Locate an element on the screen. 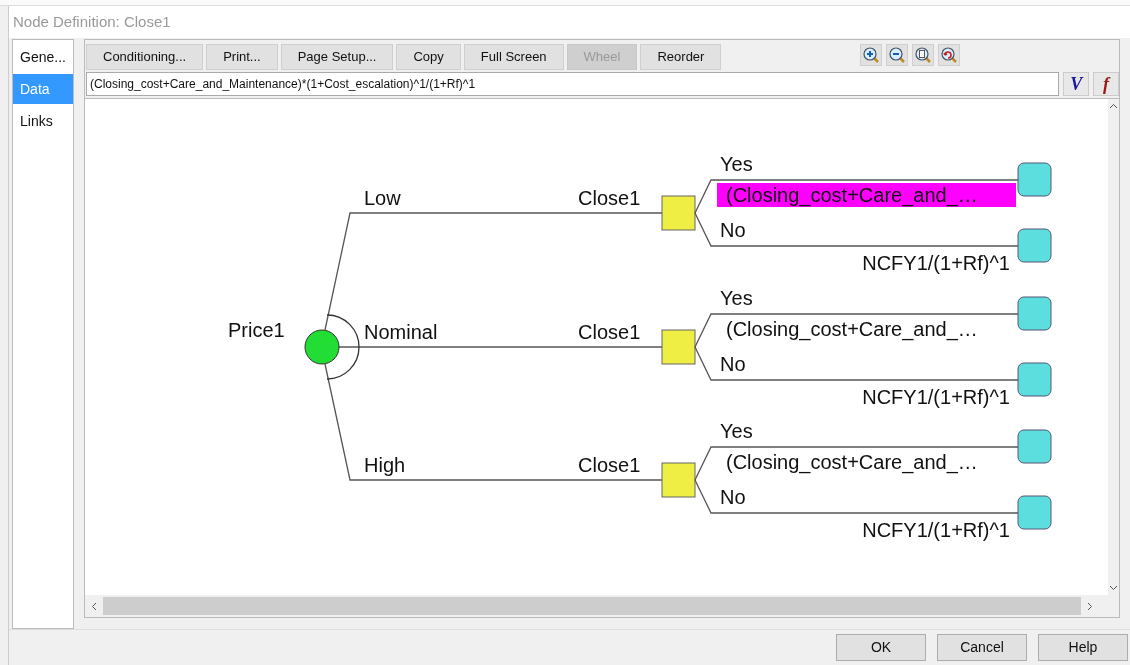 This screenshot has width=1130, height=665. branch-label: Low is located at coordinates (382, 198).